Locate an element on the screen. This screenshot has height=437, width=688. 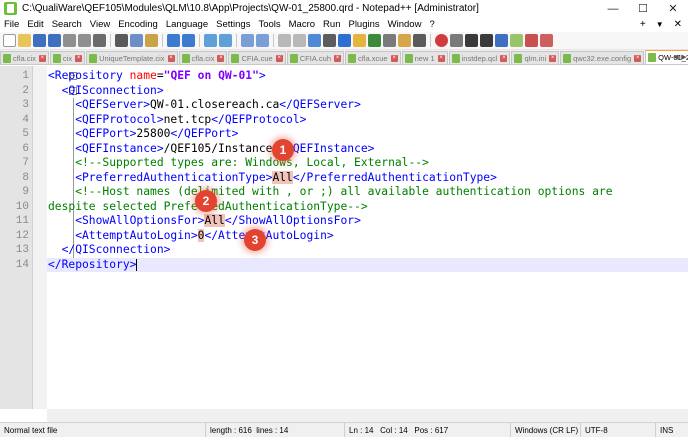
replace-icon is located at coordinates (225, 40).